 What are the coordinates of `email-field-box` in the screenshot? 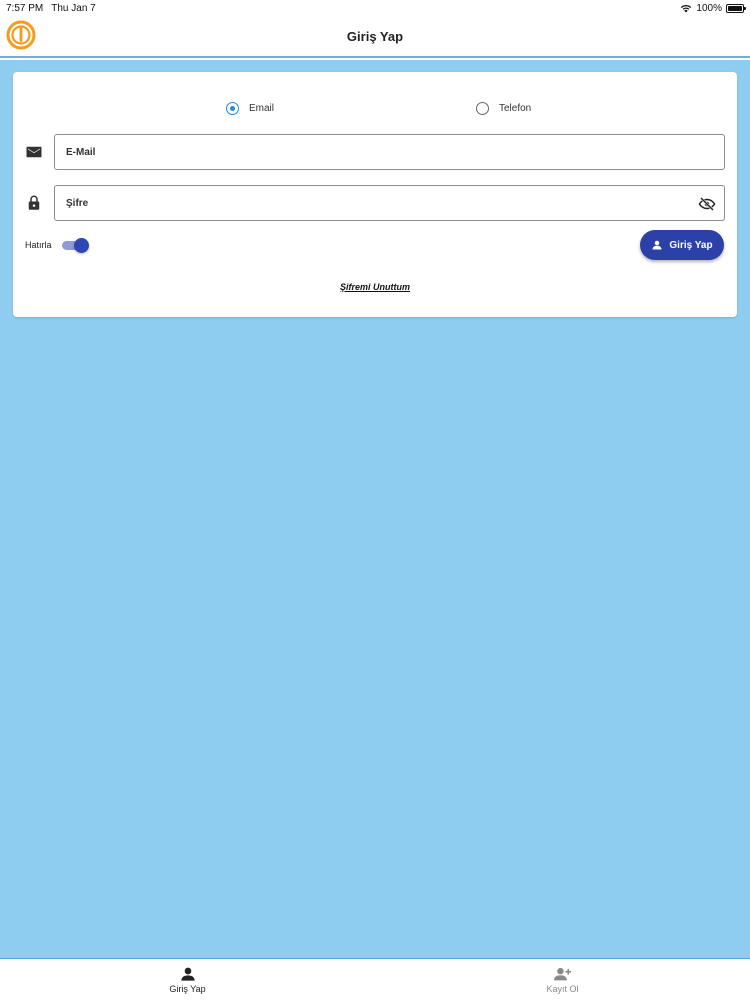 It's located at (389, 152).